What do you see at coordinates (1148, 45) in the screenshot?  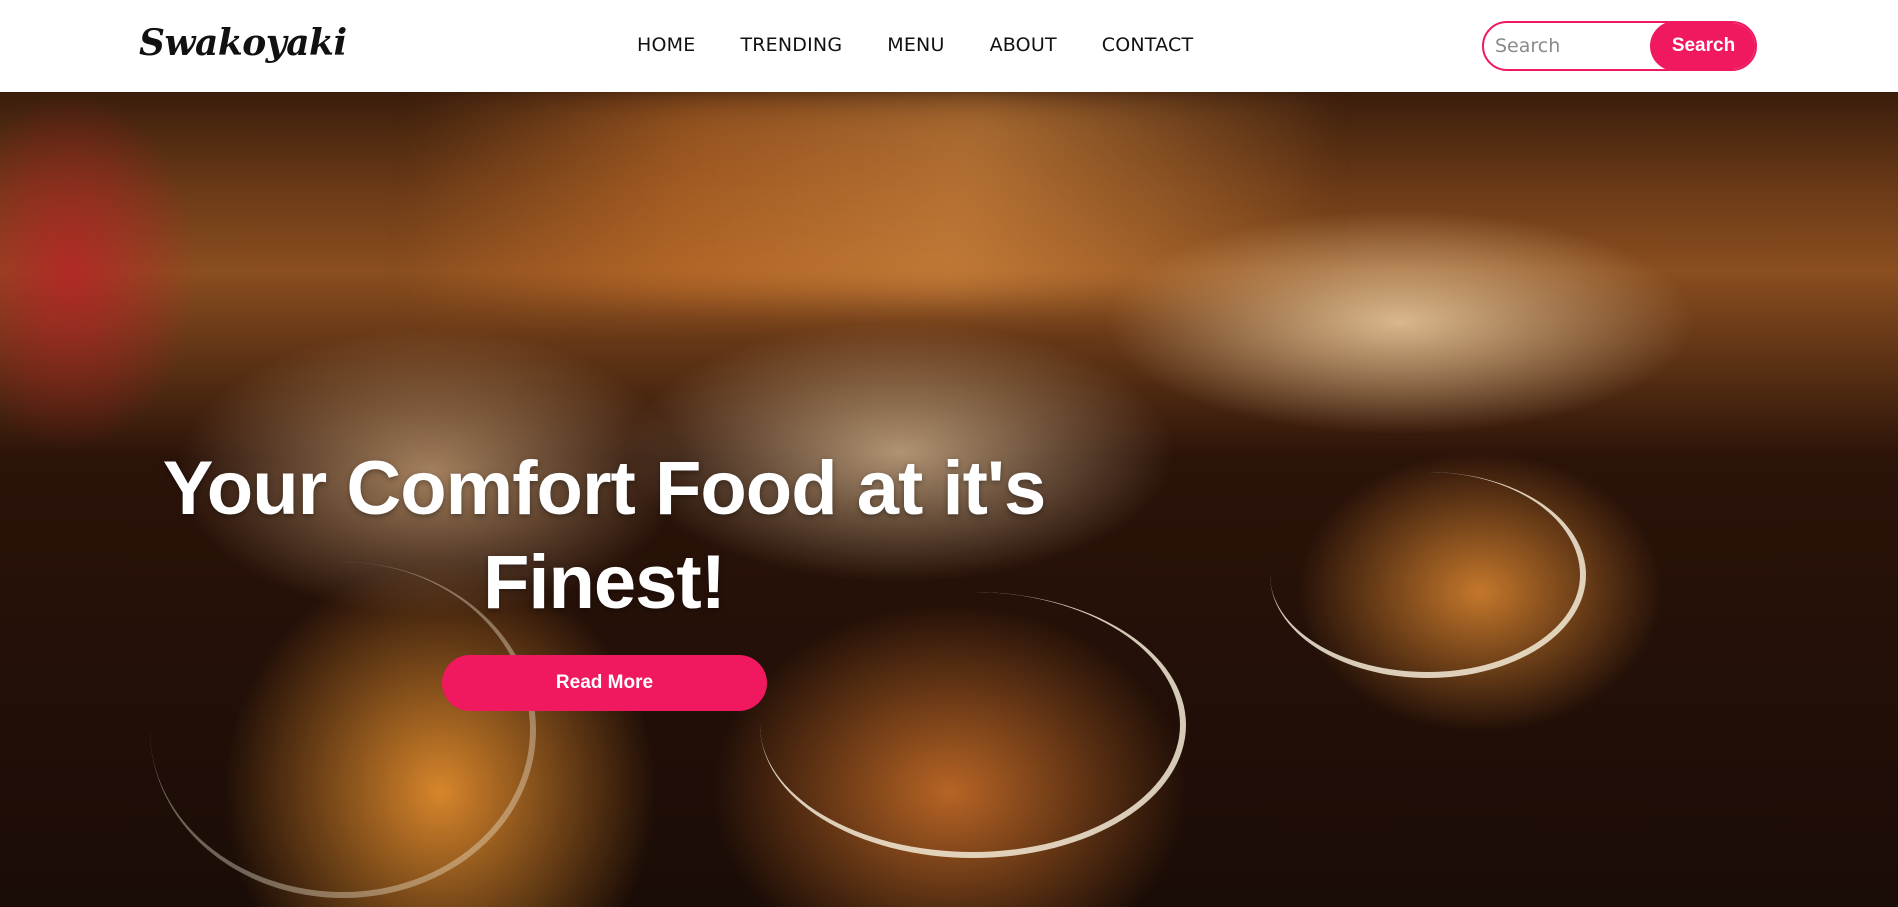 I see `nav-item-contact: CONTACT` at bounding box center [1148, 45].